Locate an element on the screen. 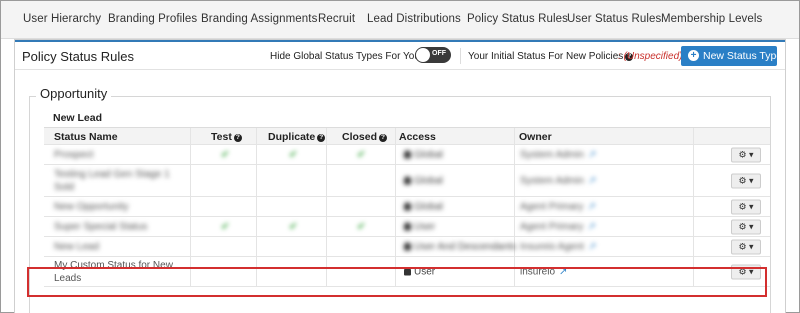 Image resolution: width=800 pixels, height=313 pixels. cell-status-name: Testing Lead Gen Stage 1 Sold is located at coordinates (117, 180).